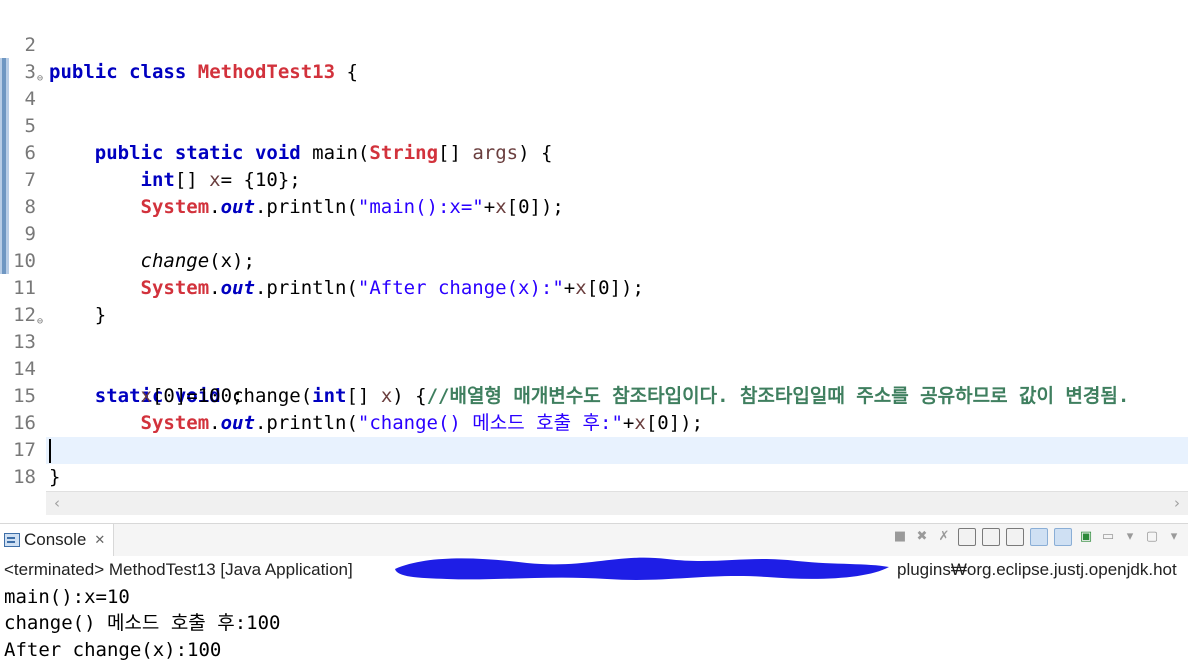 The width and height of the screenshot is (1188, 667). I want to click on code-line: 3, so click(594, 57).